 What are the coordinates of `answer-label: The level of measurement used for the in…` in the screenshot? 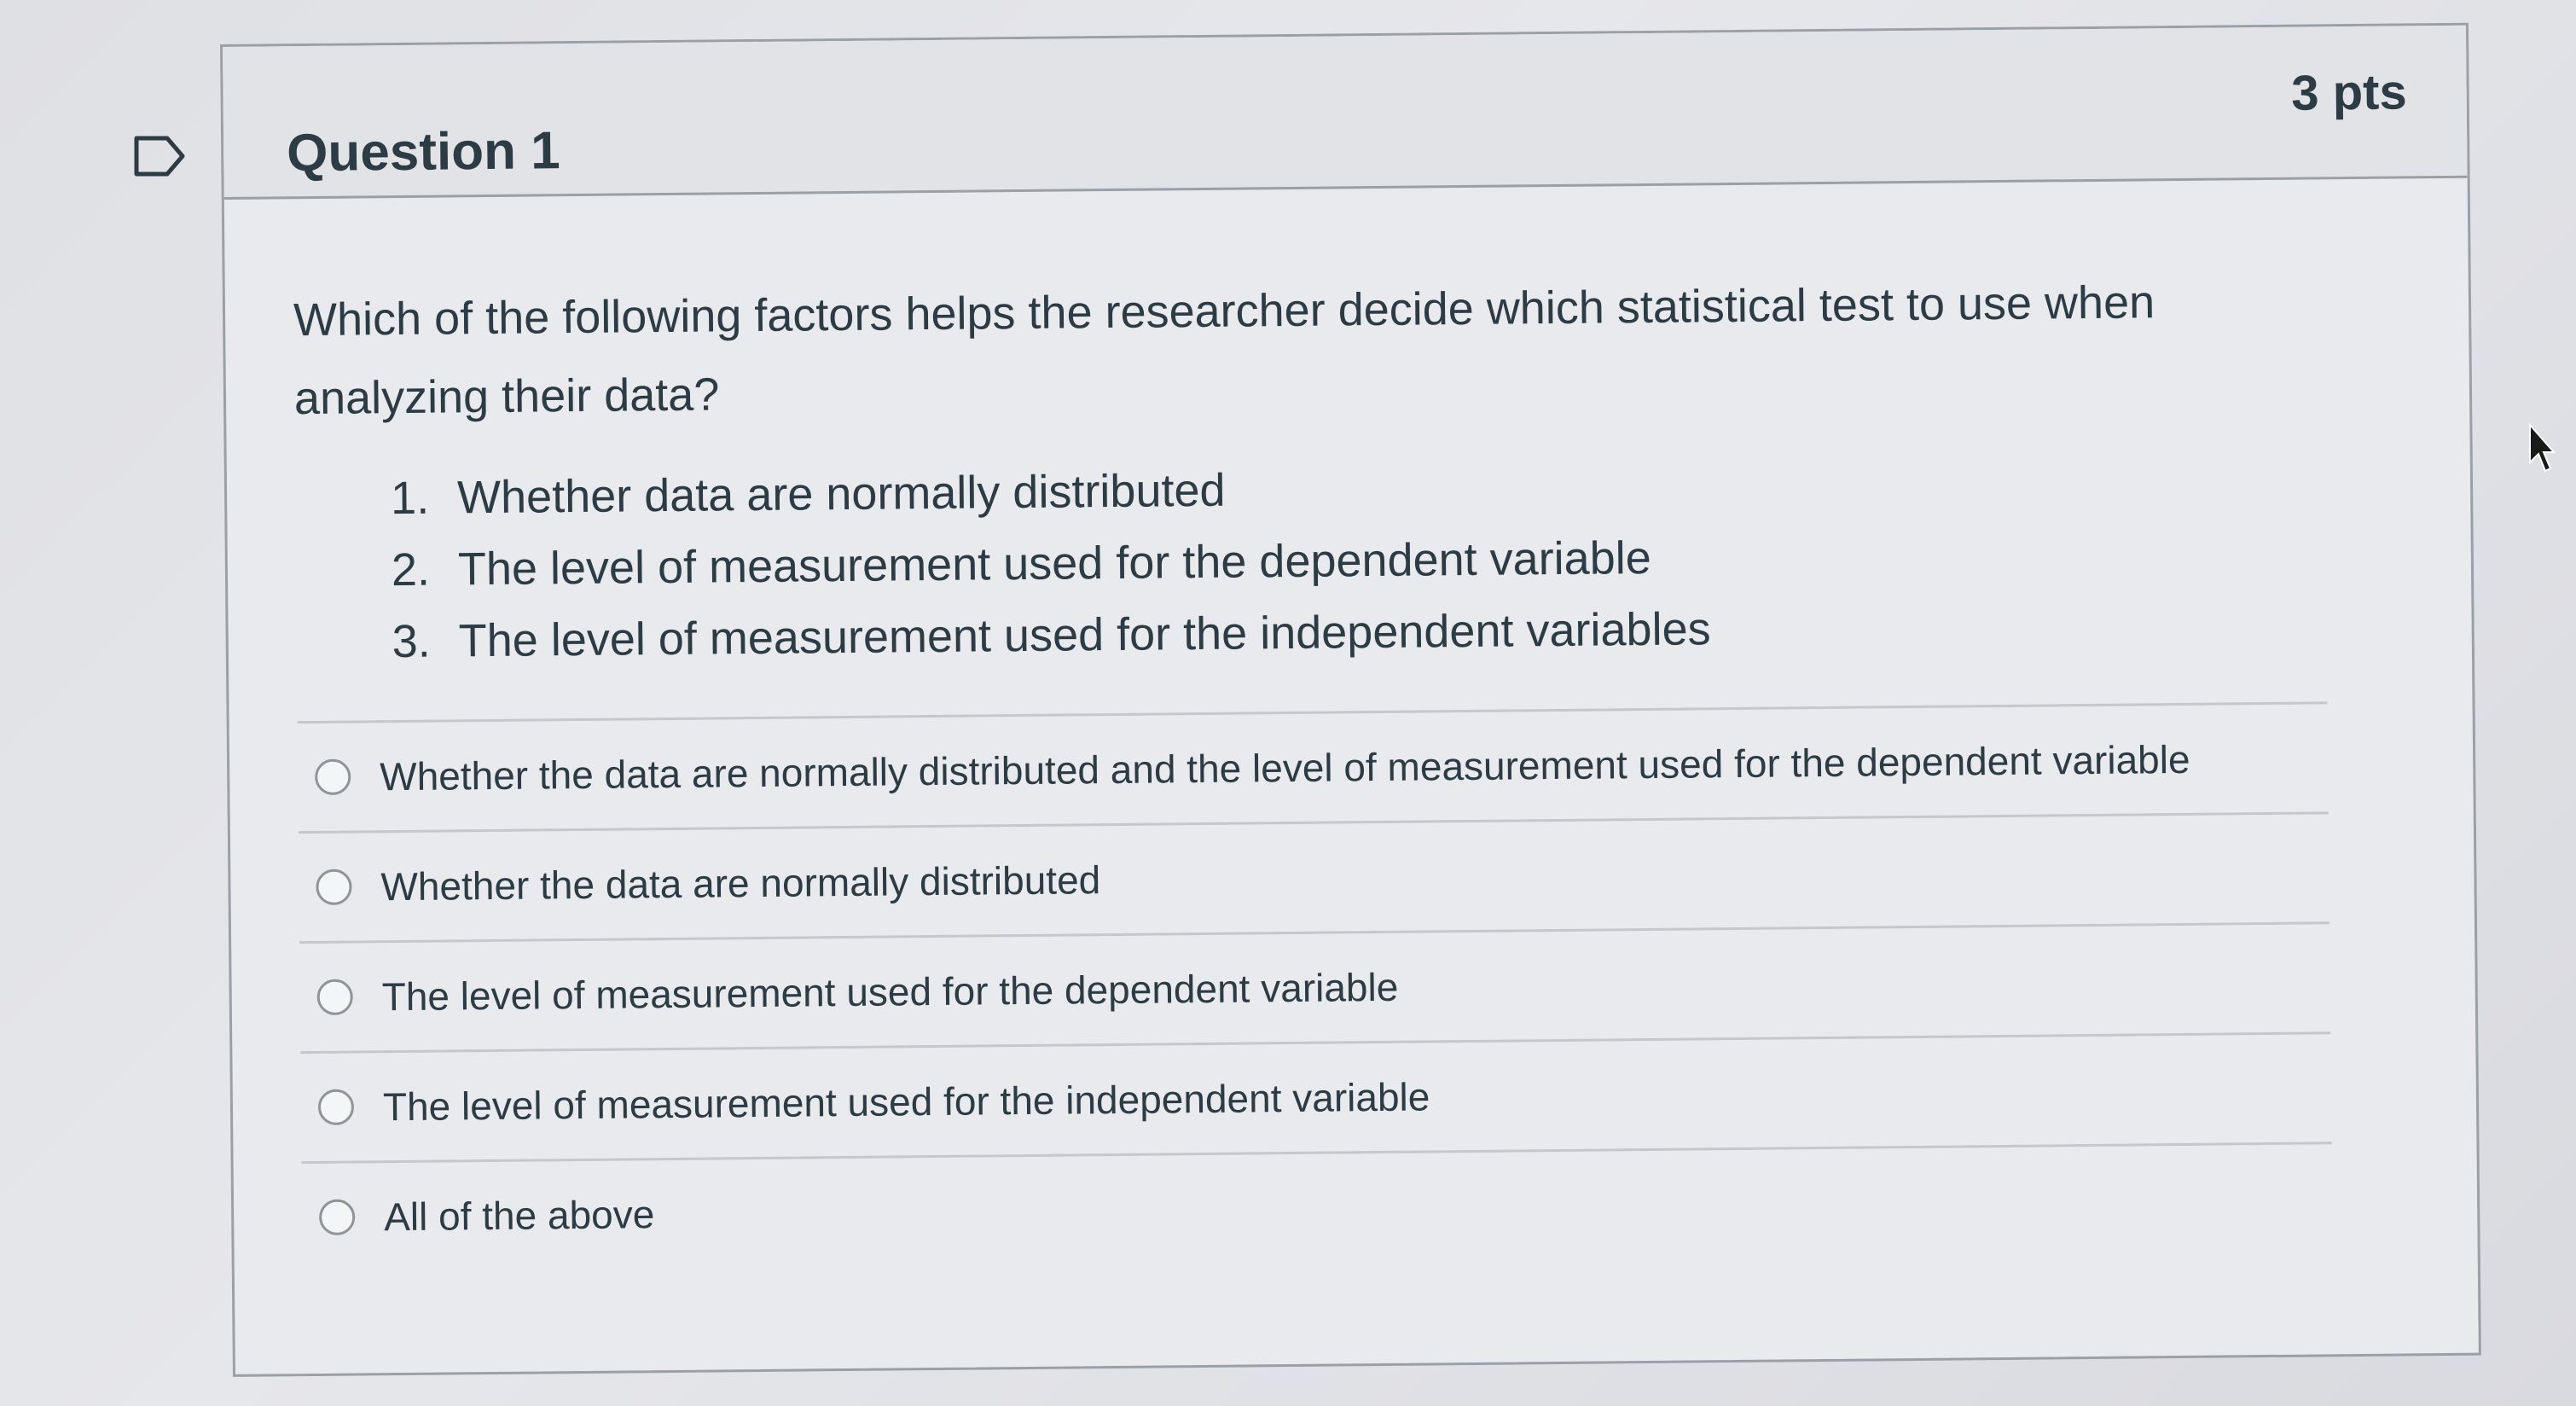 It's located at (906, 1102).